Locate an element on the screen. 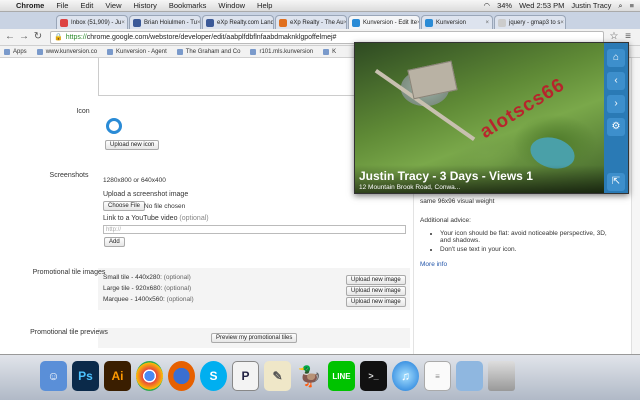 Image resolution: width=640 pixels, height=400 pixels. chevron-left-icon: ‹ is located at coordinates (616, 81).